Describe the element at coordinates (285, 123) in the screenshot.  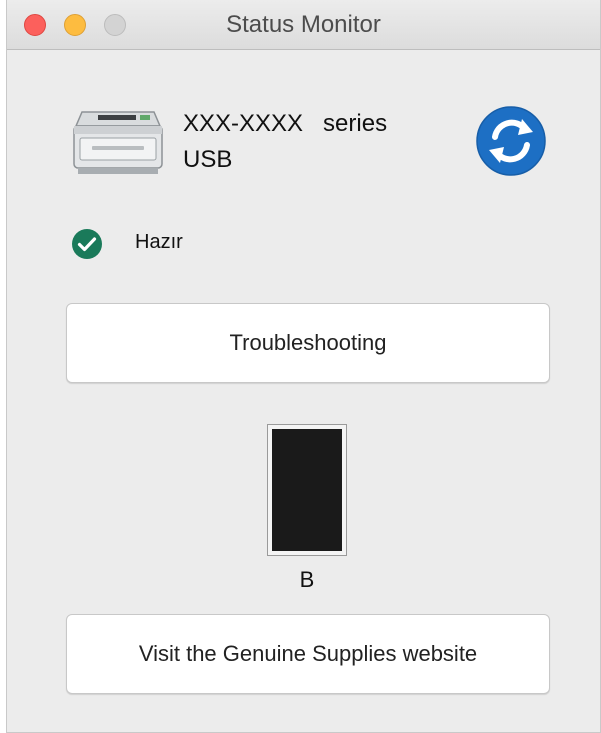
I see `device-model-name: XXX-XXXX series` at that location.